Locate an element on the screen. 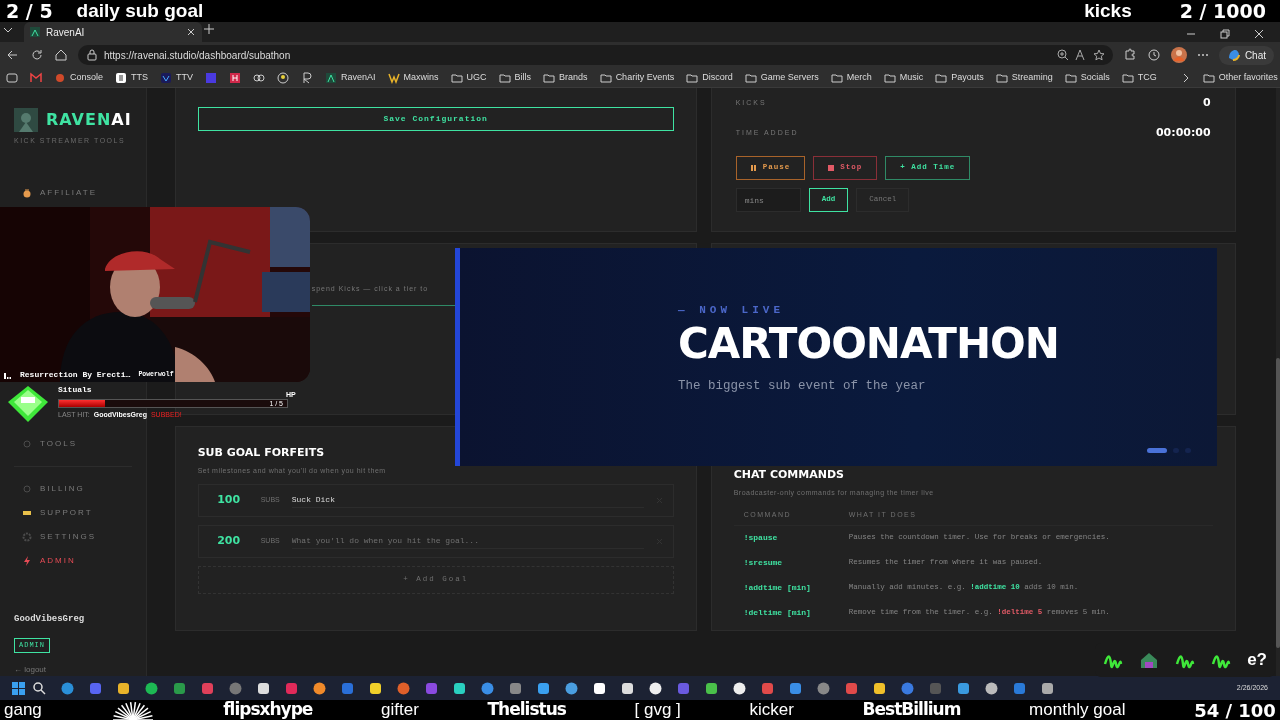 This screenshot has height=720, width=1280. goal-label: daily sub goal is located at coordinates (140, 11).